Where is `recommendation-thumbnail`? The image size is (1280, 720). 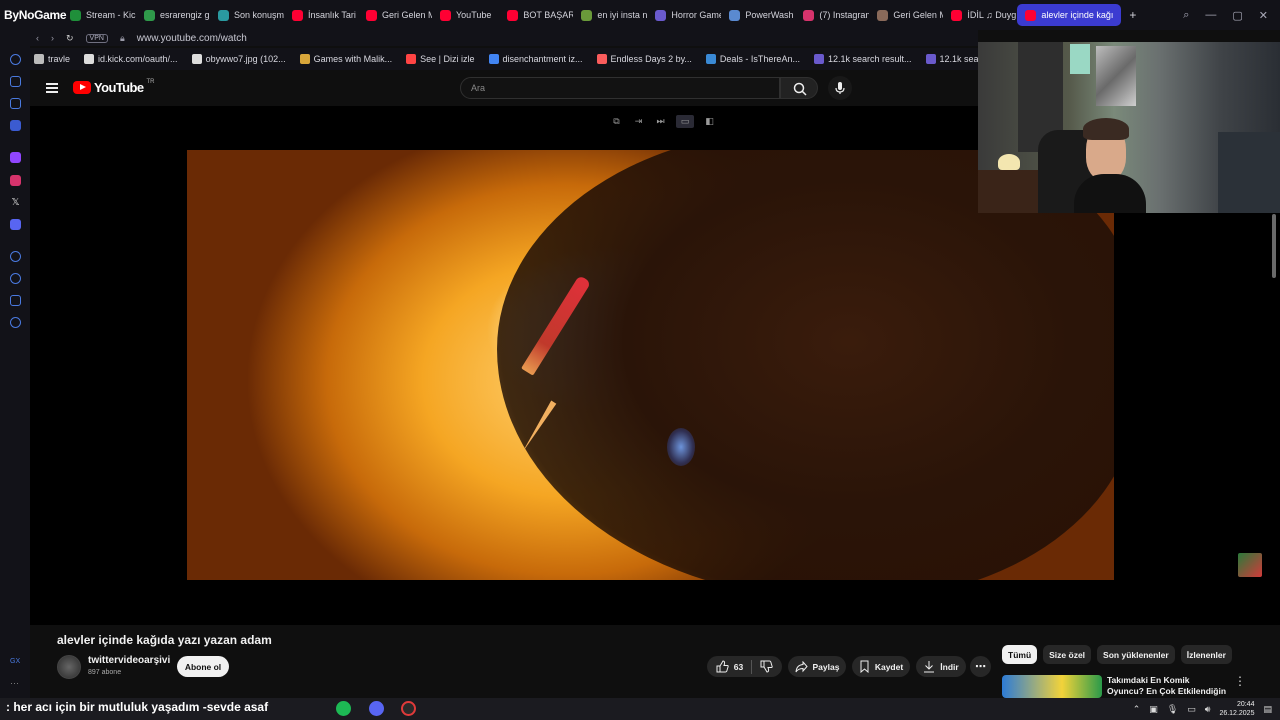
recommendation-thumbnail is located at coordinates (1052, 686).